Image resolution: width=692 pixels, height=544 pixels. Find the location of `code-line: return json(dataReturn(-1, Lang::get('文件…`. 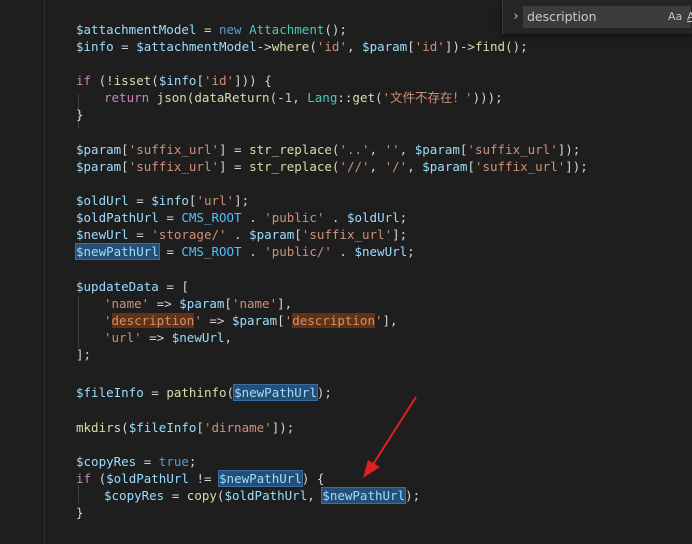

code-line: return json(dataReturn(-1, Lang::get('文件… is located at coordinates (303, 97).